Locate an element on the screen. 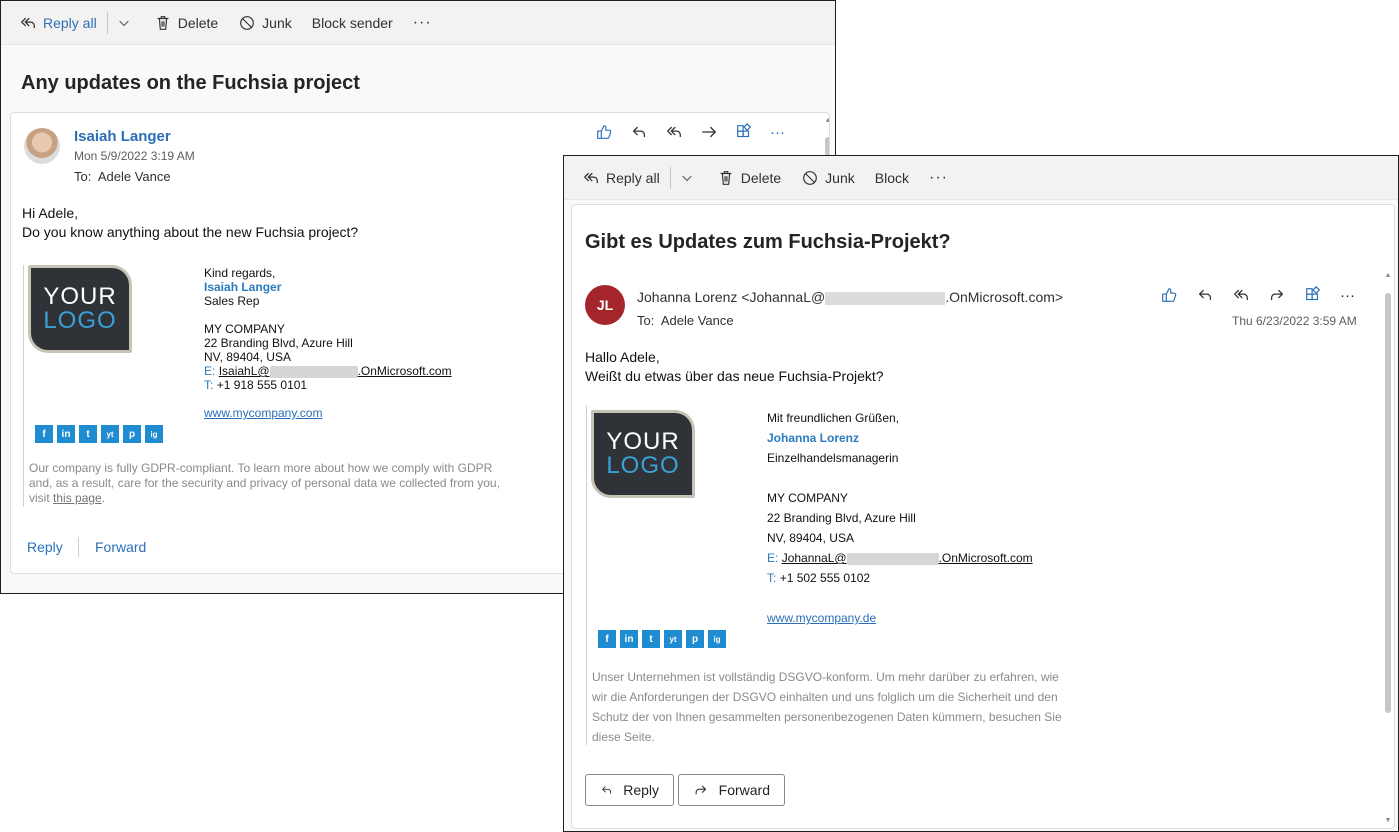  signature-email-link: IsaiahL@ .OnMicrosoft.com is located at coordinates (335, 371).